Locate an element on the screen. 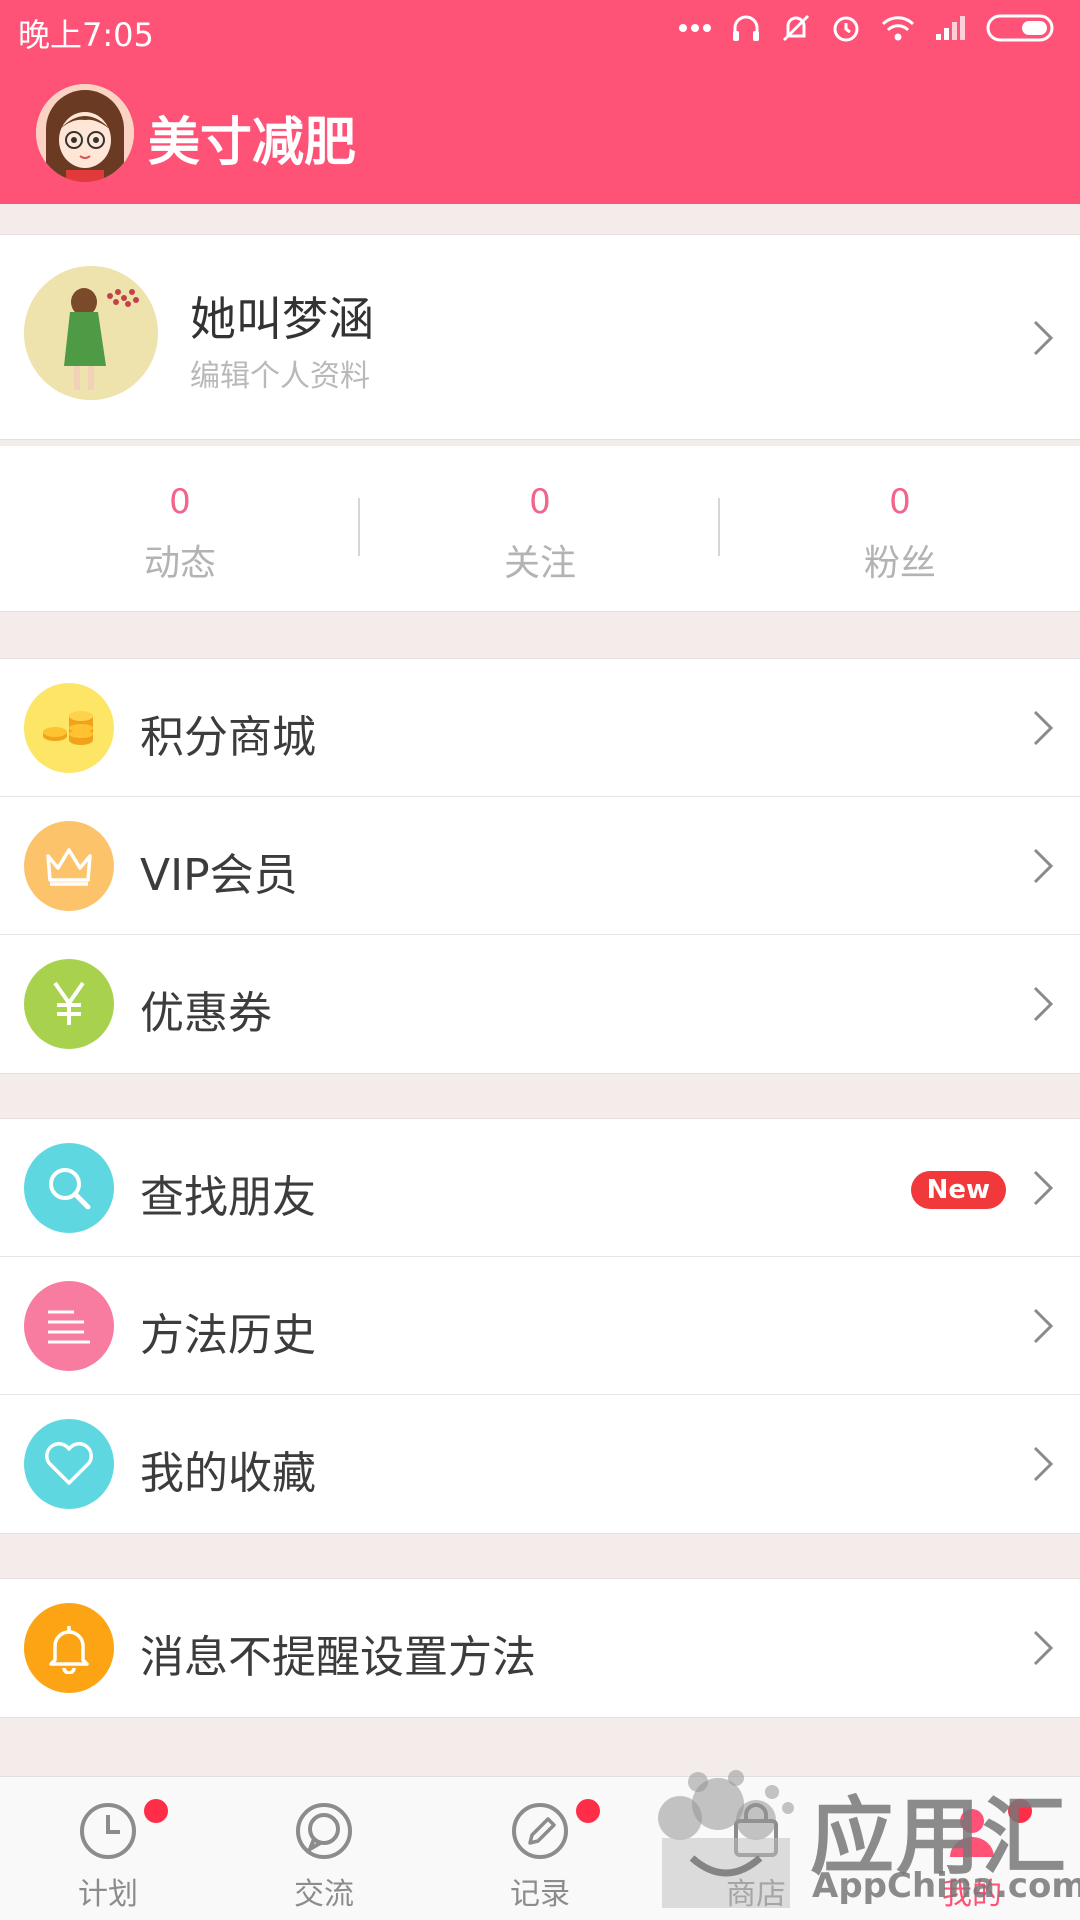  edit-profile-link: 编辑个人资料 is located at coordinates (280, 373).